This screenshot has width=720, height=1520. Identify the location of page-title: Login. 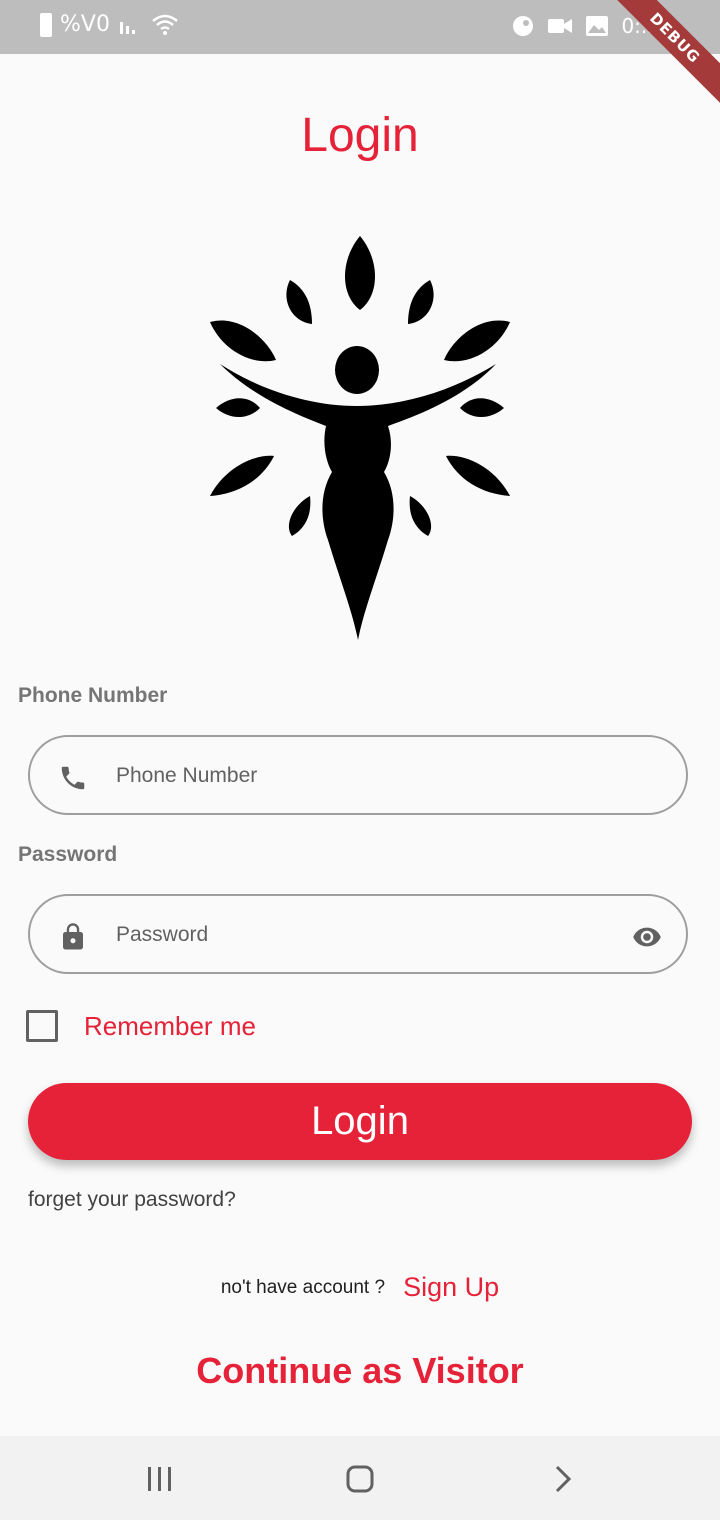
(360, 135).